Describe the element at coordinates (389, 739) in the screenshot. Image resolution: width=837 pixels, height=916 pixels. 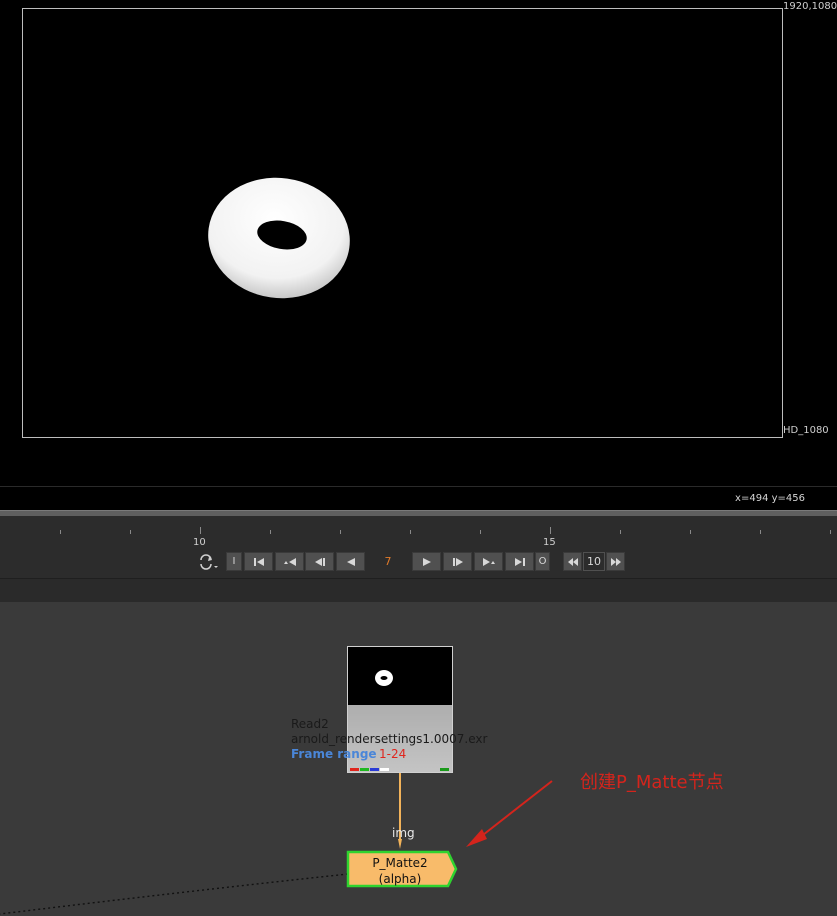
I see `read-node-file: arnold_rendersettings1.0007.exr` at that location.